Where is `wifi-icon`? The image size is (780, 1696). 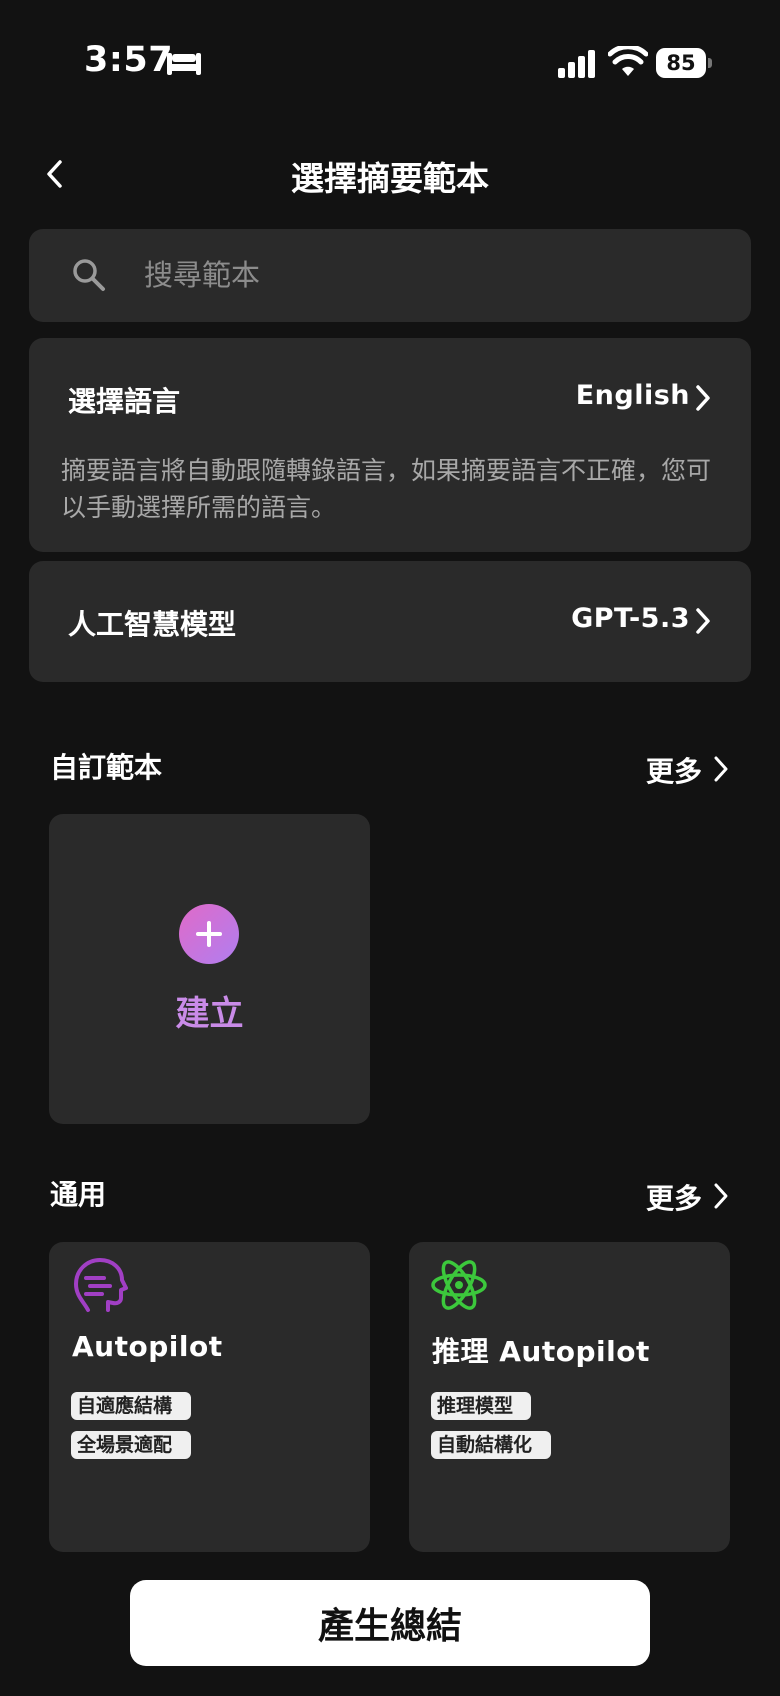 wifi-icon is located at coordinates (628, 61).